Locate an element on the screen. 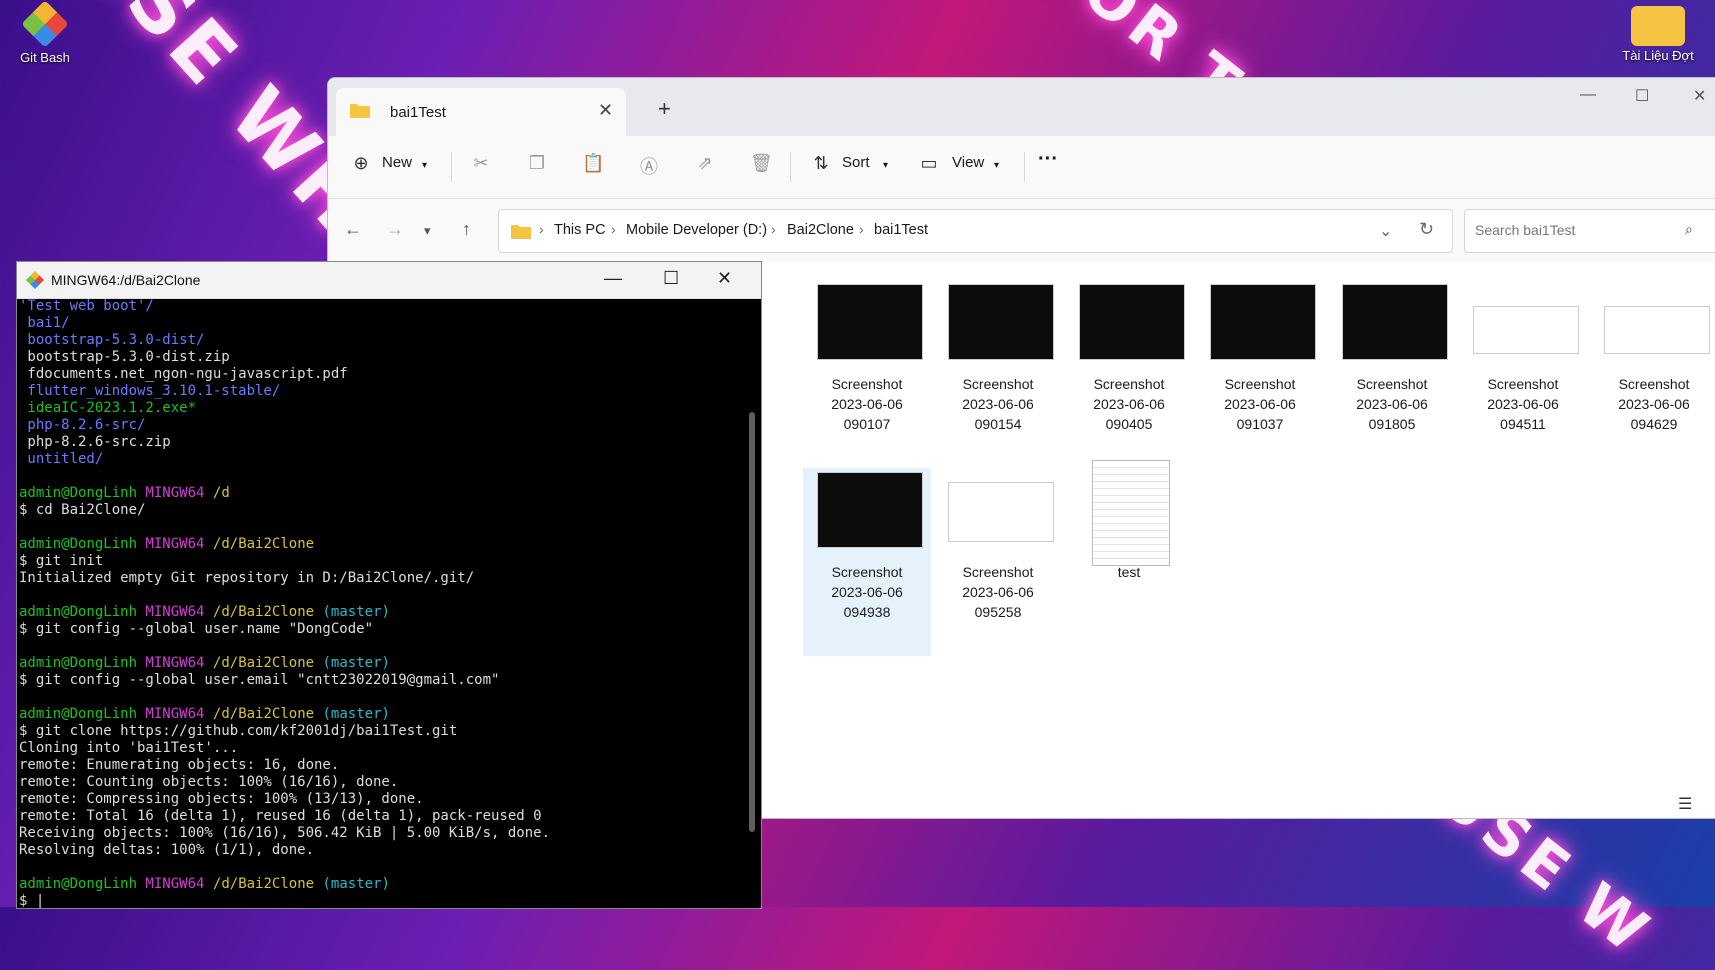  file-item: test is located at coordinates (1129, 558).